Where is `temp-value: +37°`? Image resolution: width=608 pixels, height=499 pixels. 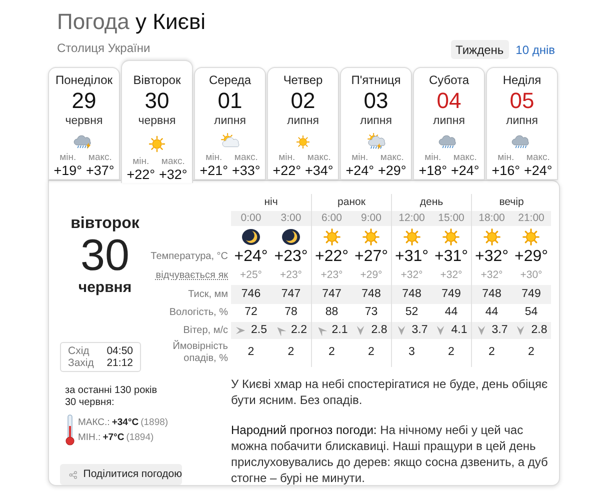
temp-value: +37° is located at coordinates (100, 171).